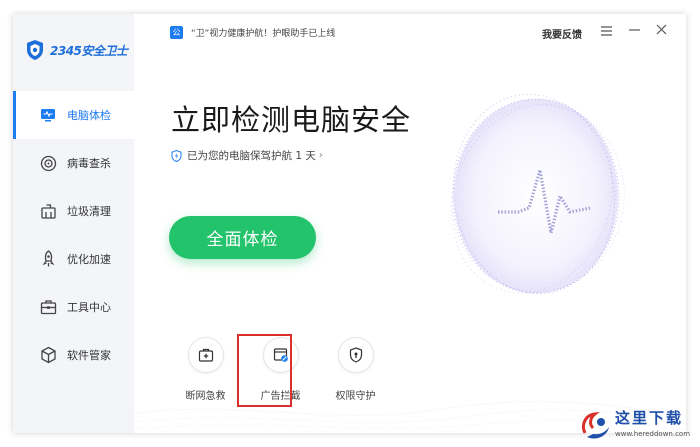 The image size is (700, 447). I want to click on sidebar-item-junk-clean: 垃圾清理, so click(73, 211).